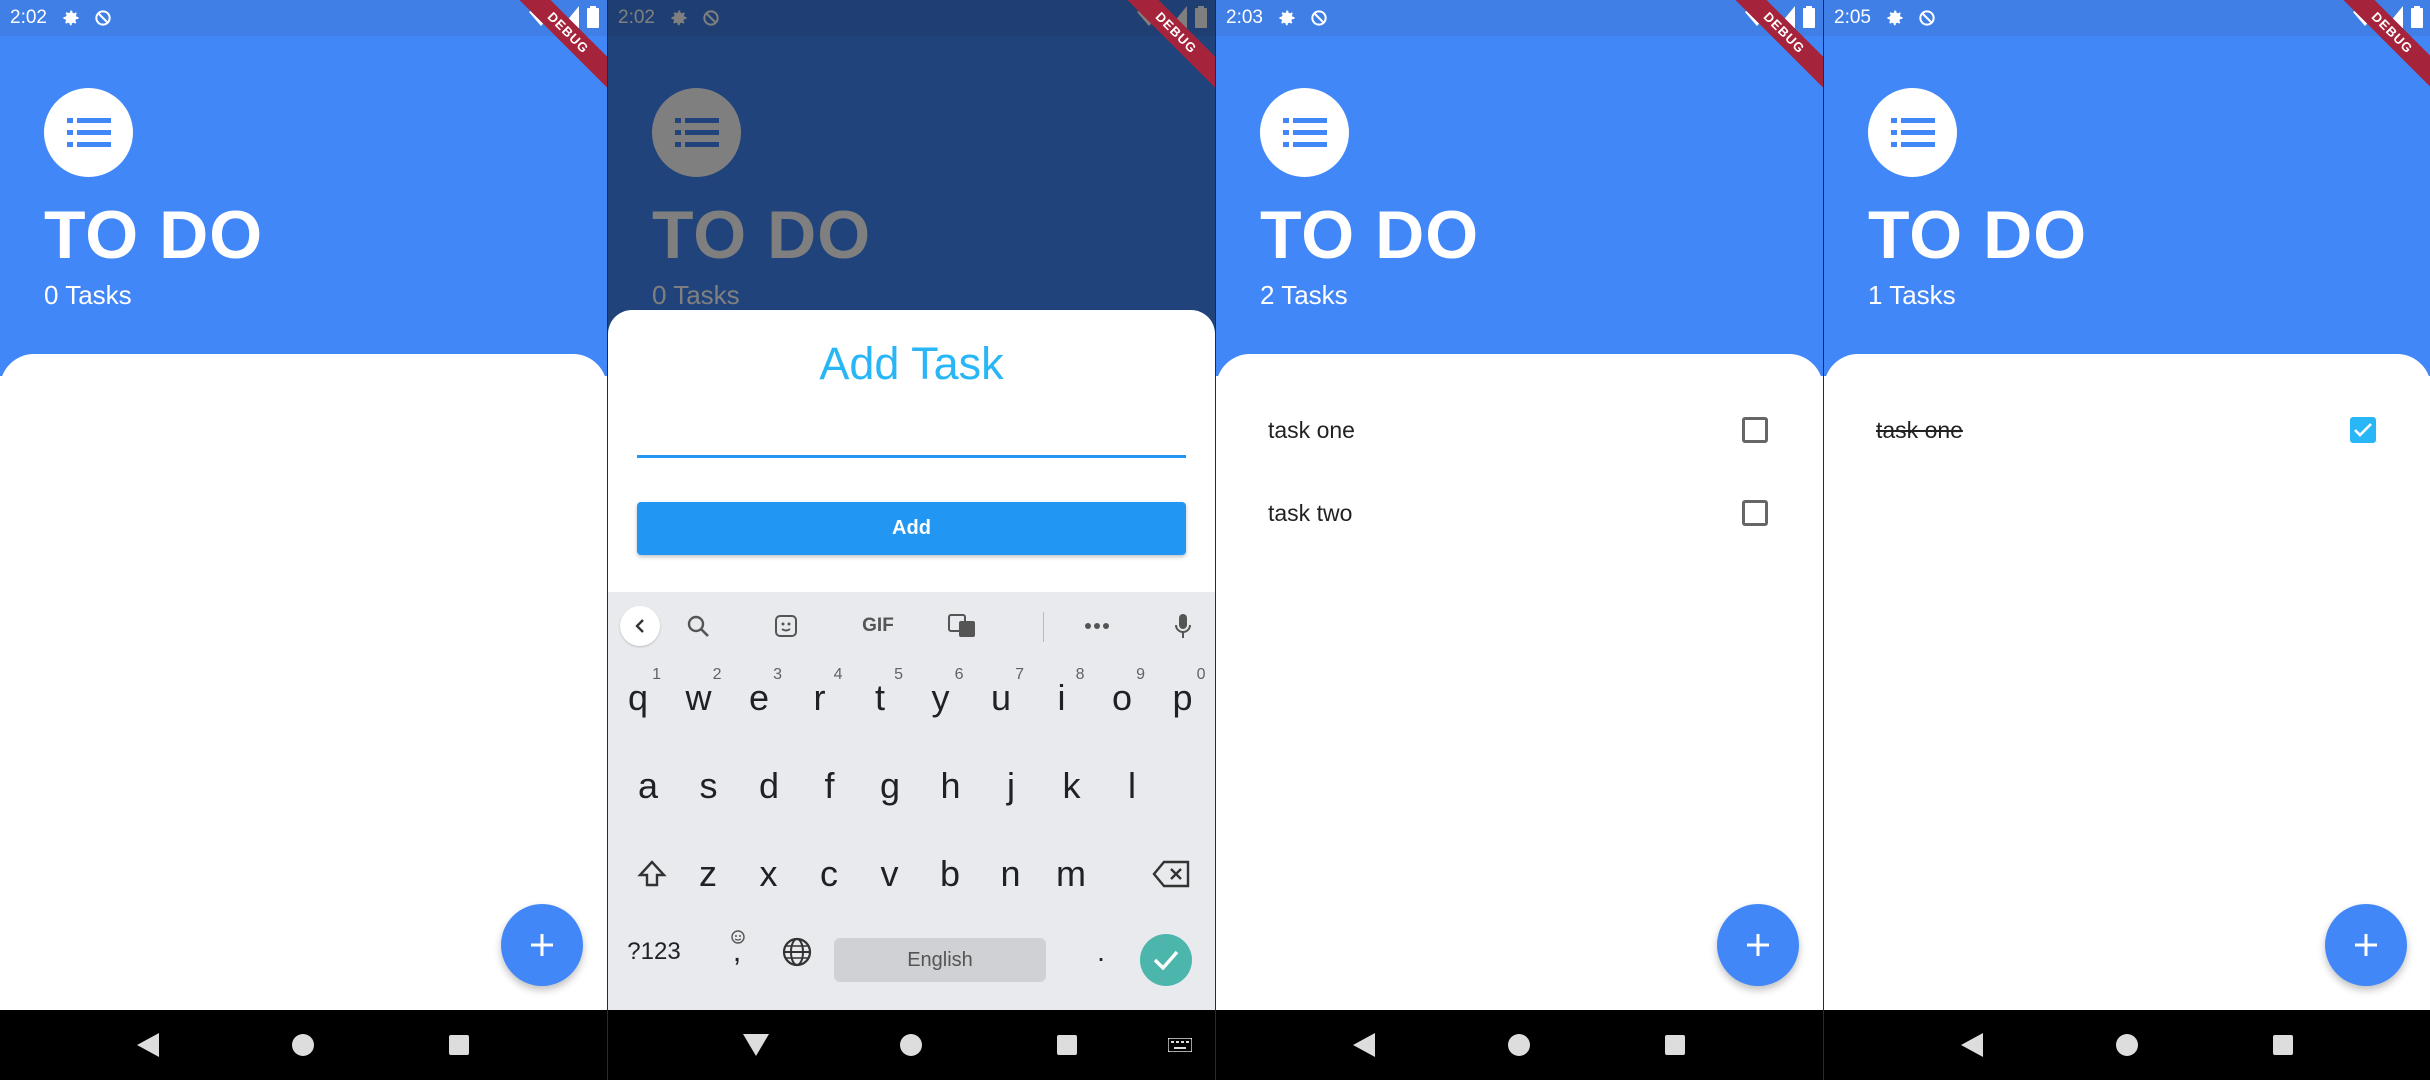 The image size is (2430, 1080). I want to click on key-label: q, so click(638, 697).